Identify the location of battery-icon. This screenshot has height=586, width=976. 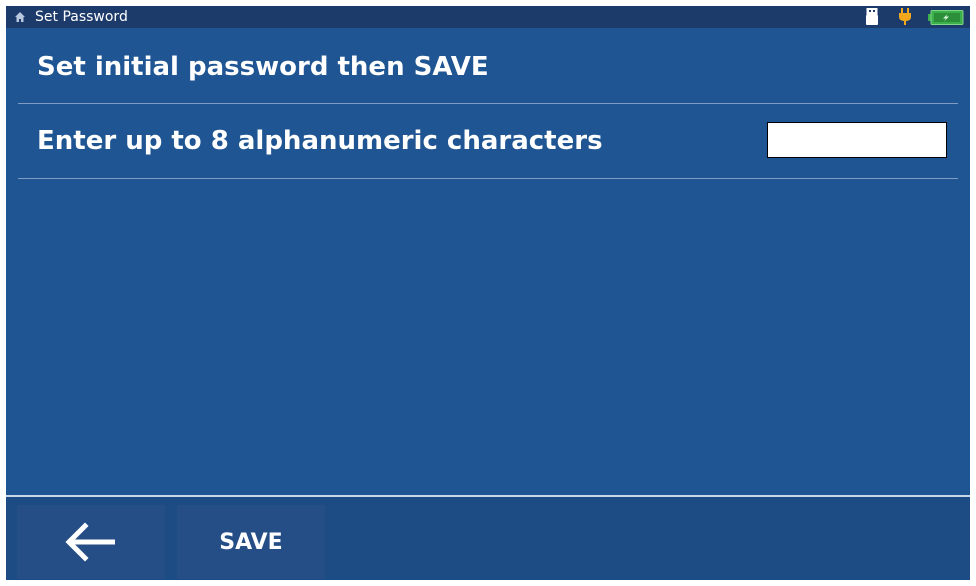
(946, 17).